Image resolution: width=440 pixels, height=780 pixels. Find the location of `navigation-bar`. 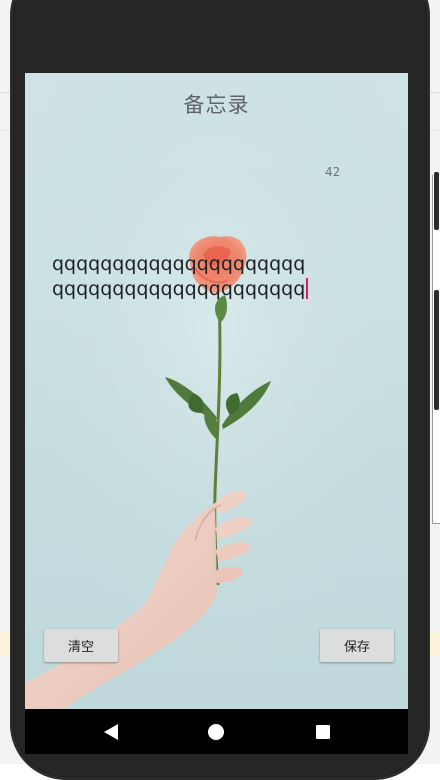

navigation-bar is located at coordinates (216, 731).